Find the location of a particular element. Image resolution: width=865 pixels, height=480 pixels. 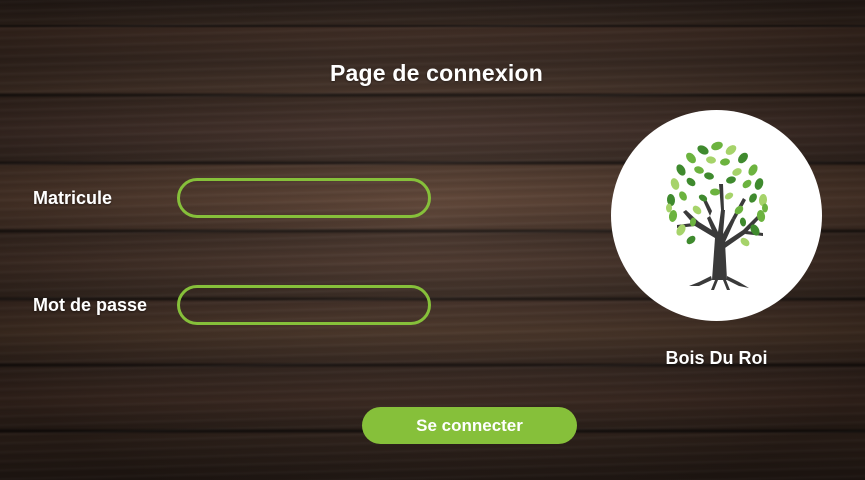

matricule-label: Matricule is located at coordinates (73, 198).